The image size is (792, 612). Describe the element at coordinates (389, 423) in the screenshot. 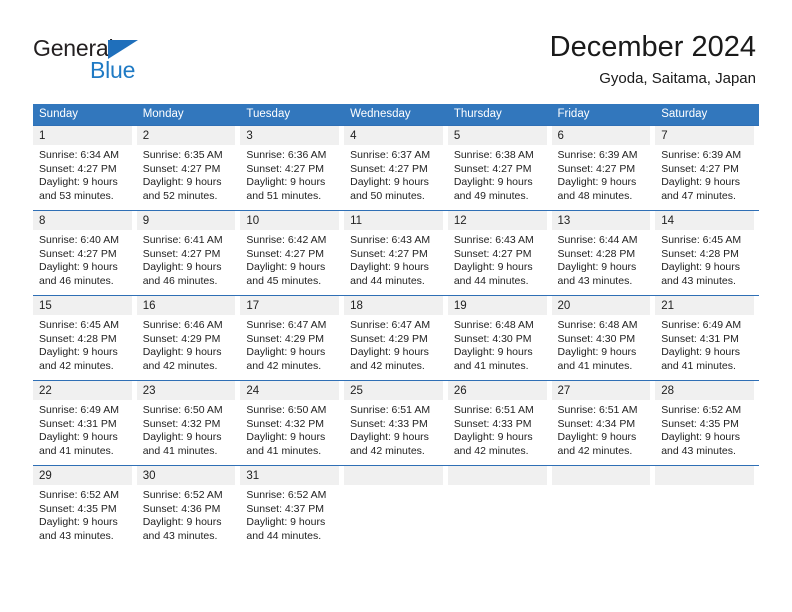

I see `sunset-text: Sunset: 4:33 PM` at that location.